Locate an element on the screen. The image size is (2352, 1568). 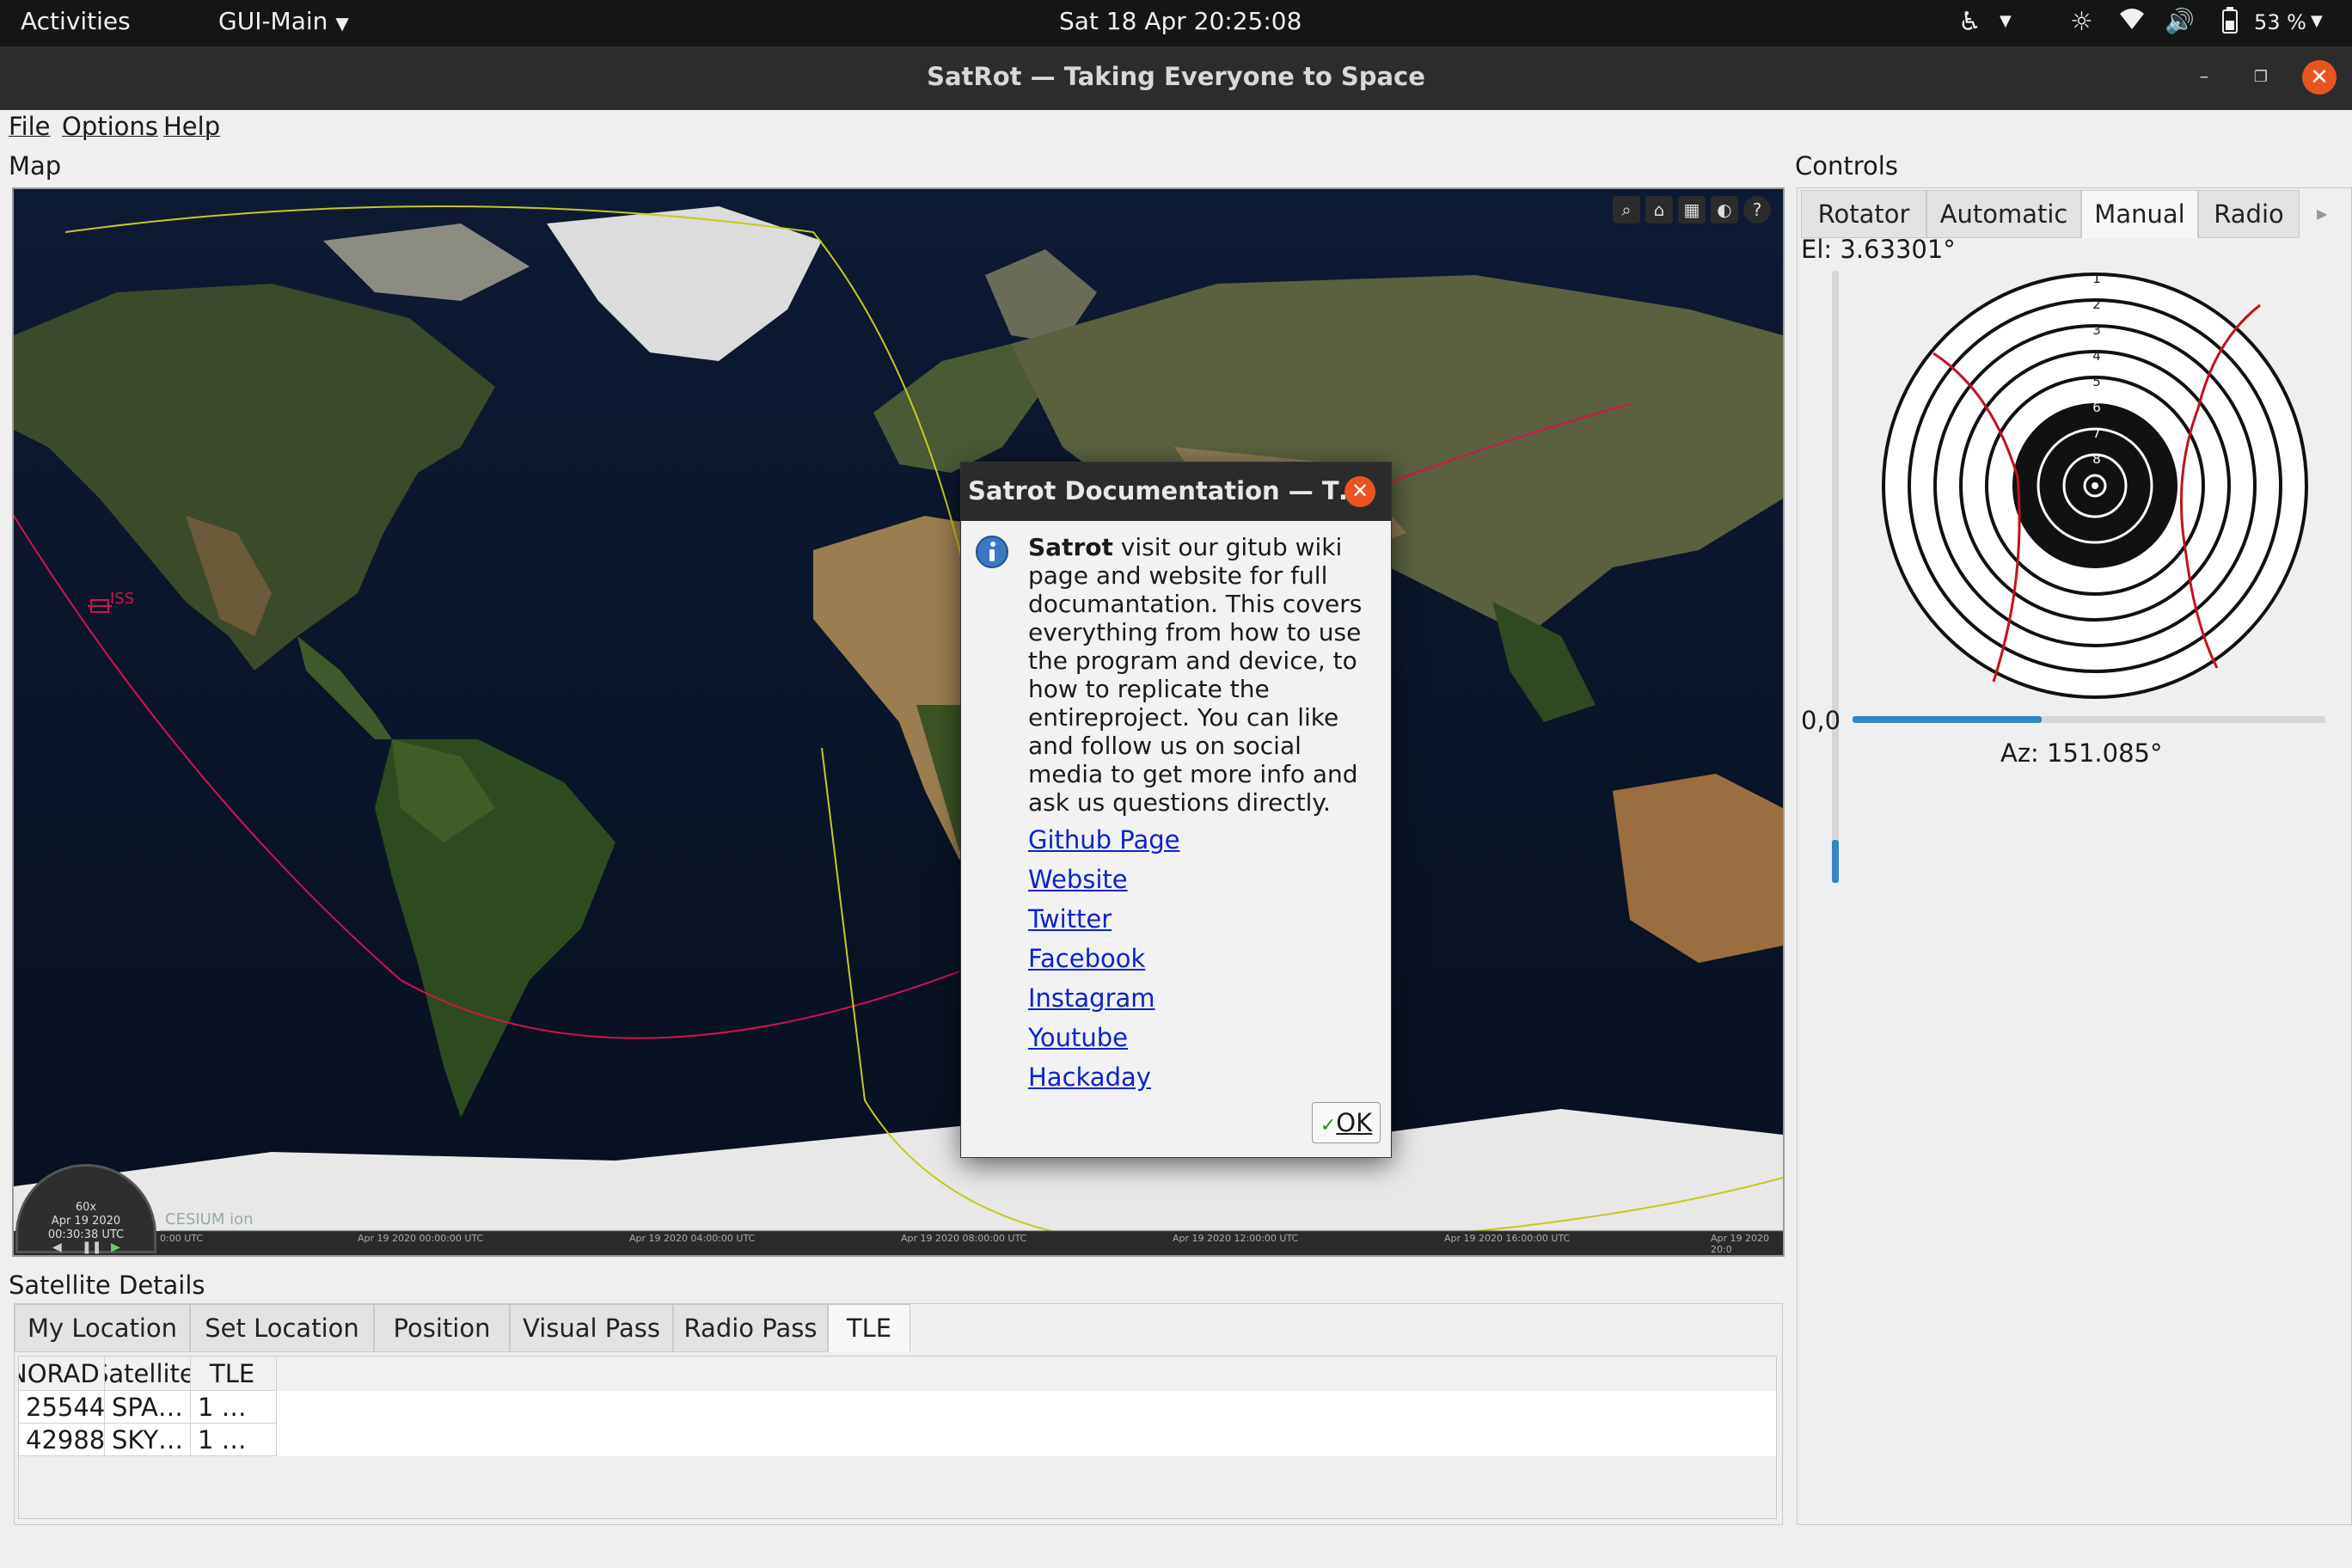
tab-radio-pass: Radio Pass is located at coordinates (750, 1328).